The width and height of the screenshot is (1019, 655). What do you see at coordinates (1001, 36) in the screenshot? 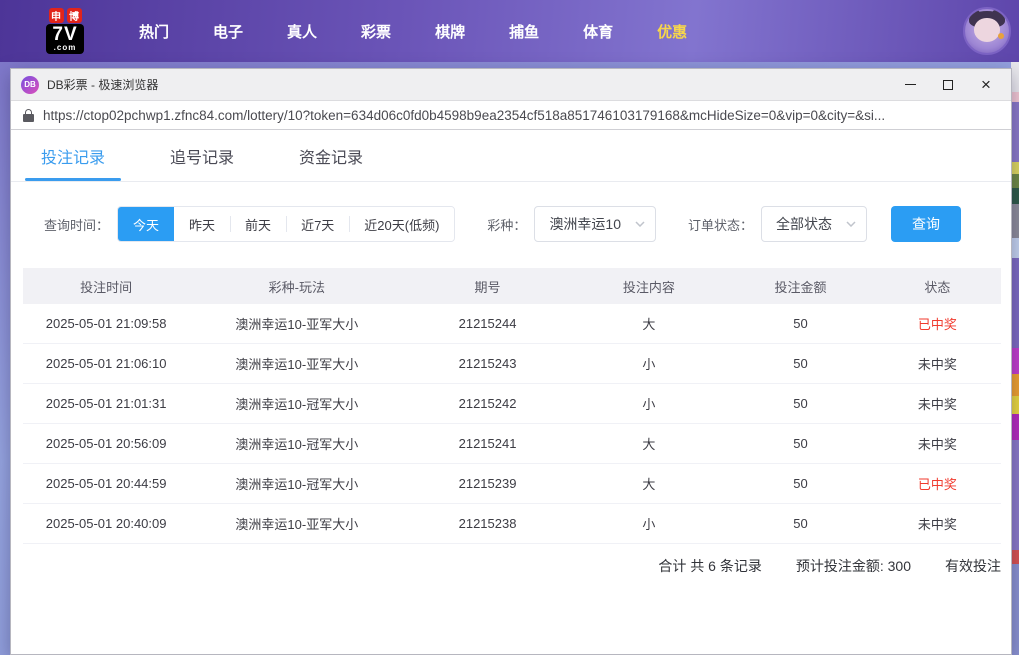
I see `avatar-earring` at bounding box center [1001, 36].